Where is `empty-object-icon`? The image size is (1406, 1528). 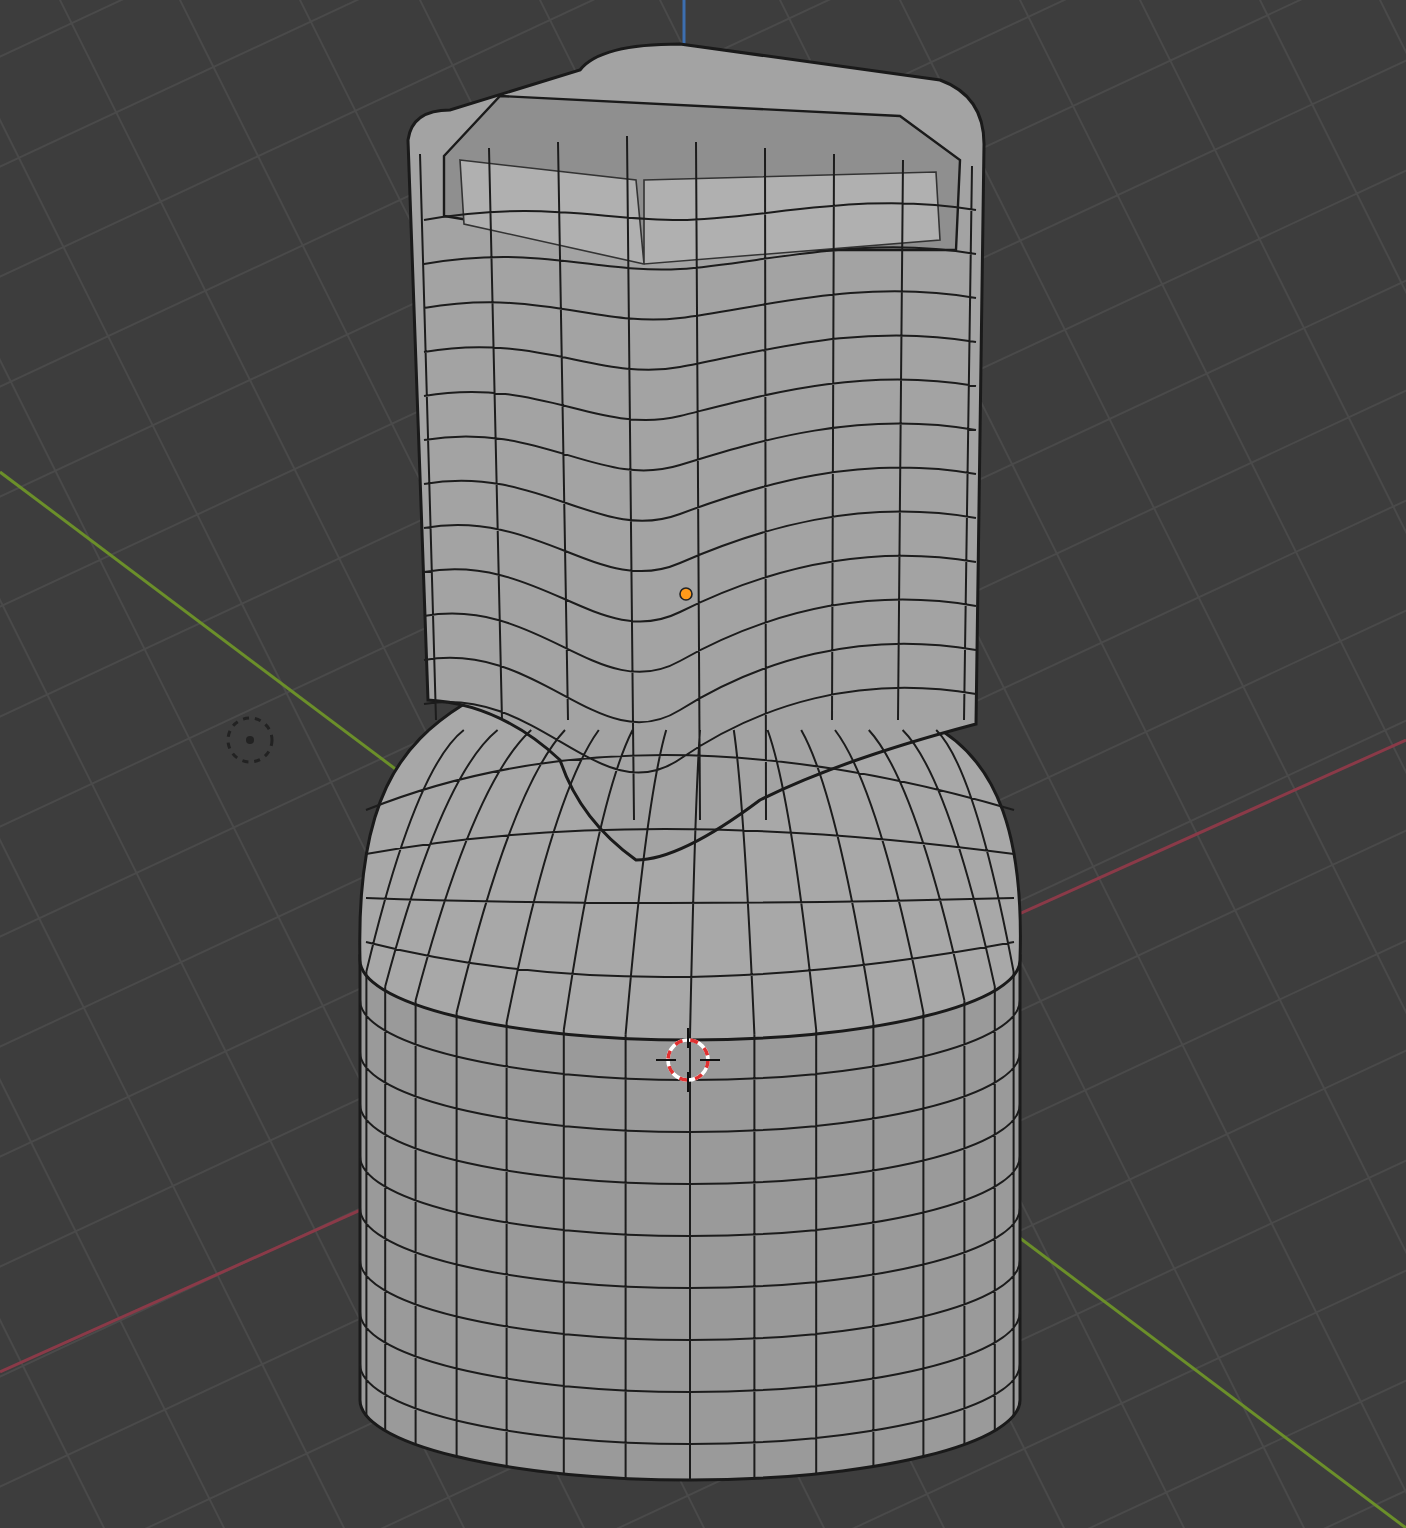
empty-object-icon is located at coordinates (250, 740).